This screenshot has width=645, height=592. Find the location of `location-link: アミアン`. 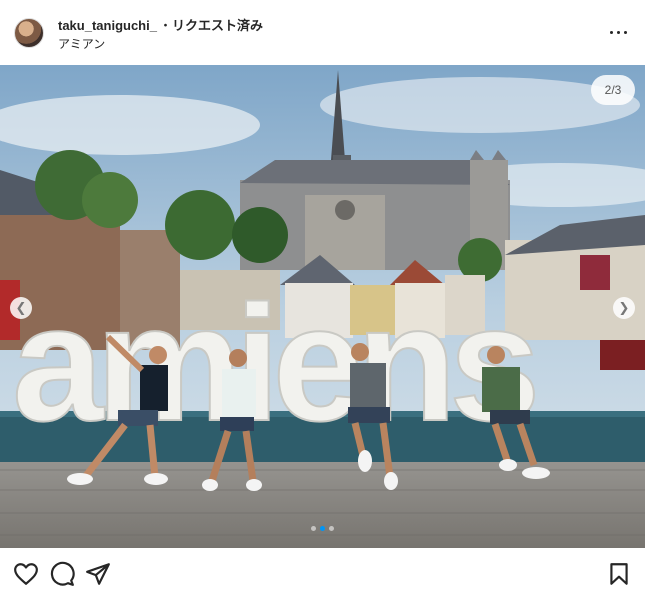

location-link: アミアン is located at coordinates (81, 43).